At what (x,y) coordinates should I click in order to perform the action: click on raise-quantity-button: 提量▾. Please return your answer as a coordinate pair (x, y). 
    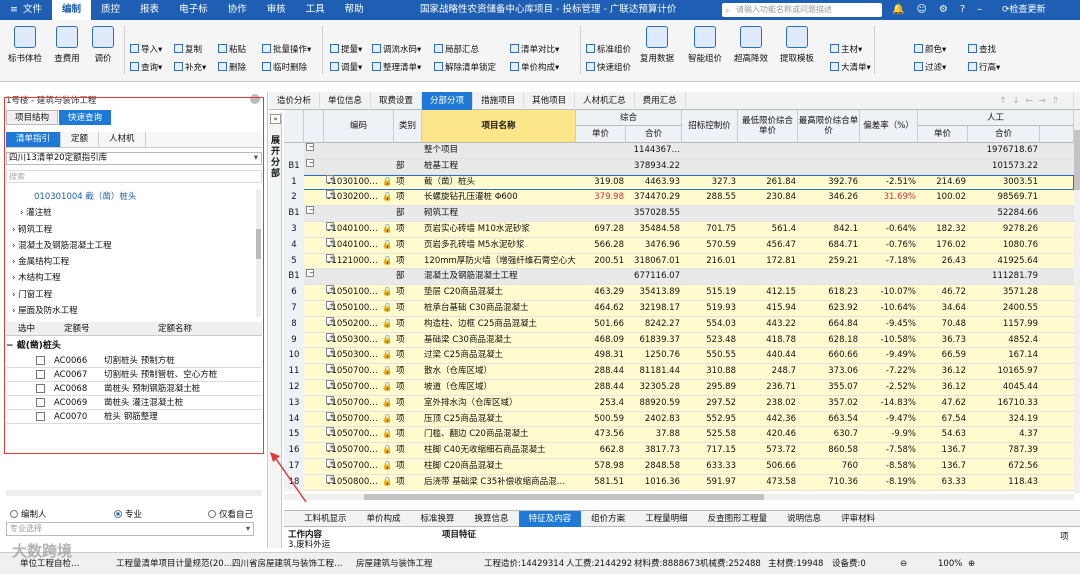
    Looking at the image, I should click on (346, 50).